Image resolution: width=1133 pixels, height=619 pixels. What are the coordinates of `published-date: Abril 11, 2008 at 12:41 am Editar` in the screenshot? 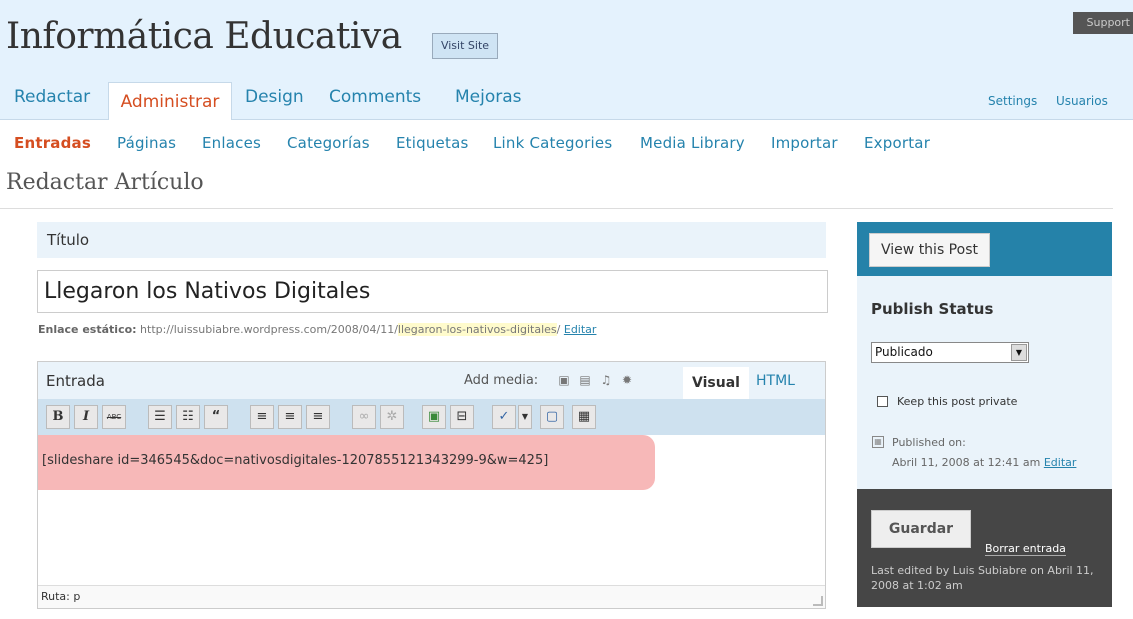 It's located at (984, 462).